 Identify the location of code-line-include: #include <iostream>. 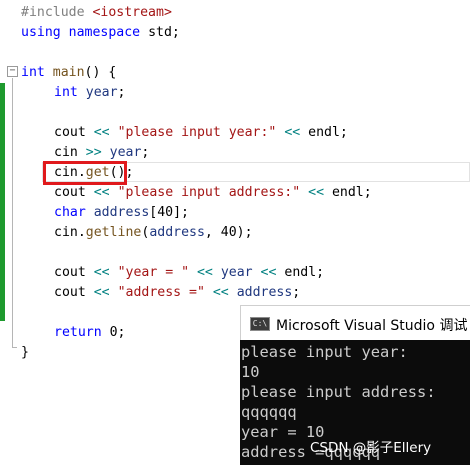
(96, 13).